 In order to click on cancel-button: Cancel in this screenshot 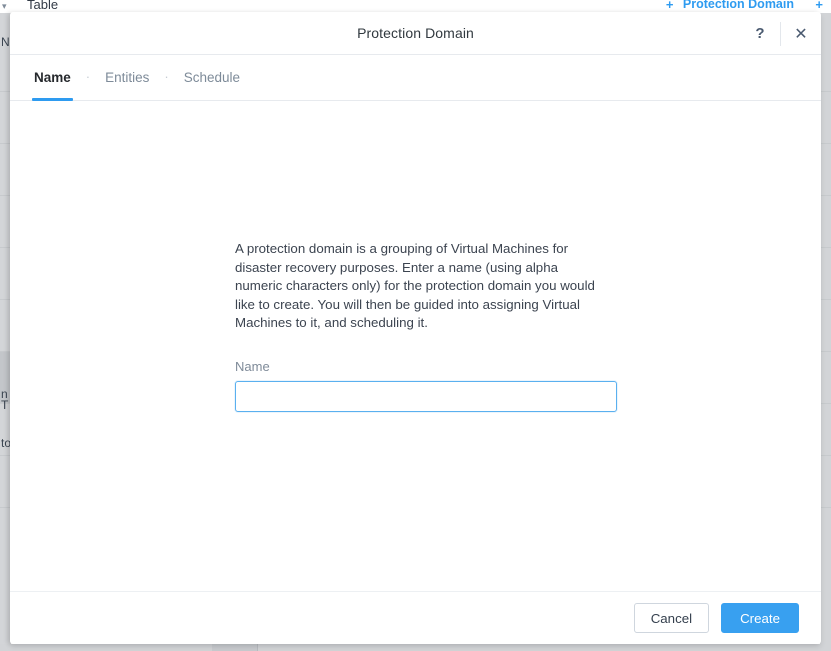, I will do `click(671, 618)`.